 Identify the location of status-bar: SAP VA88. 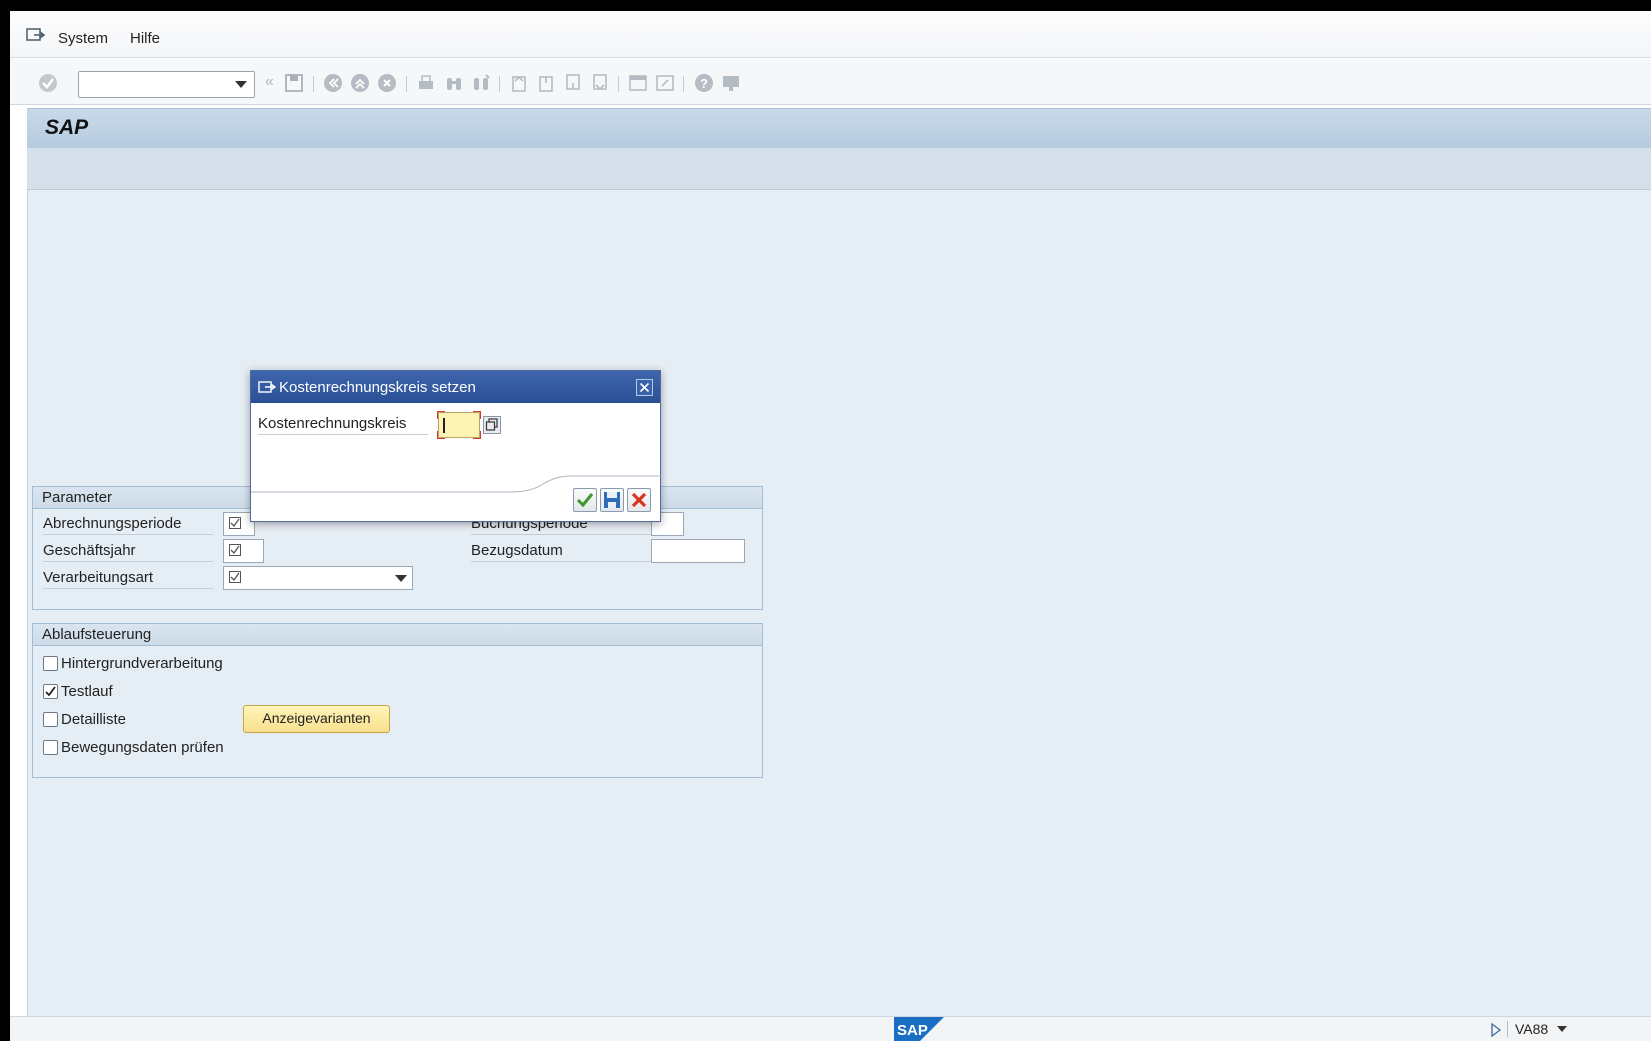
(830, 1028).